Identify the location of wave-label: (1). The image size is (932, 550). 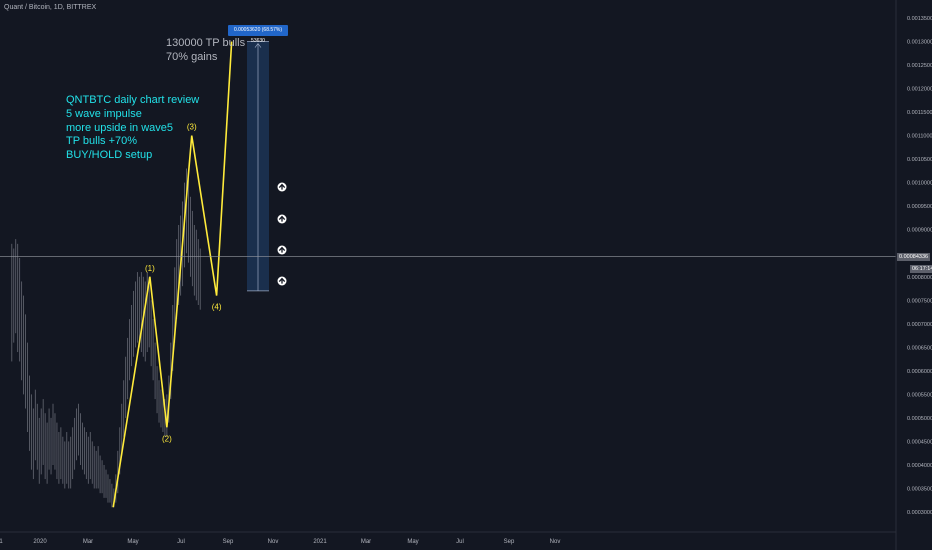
(150, 268).